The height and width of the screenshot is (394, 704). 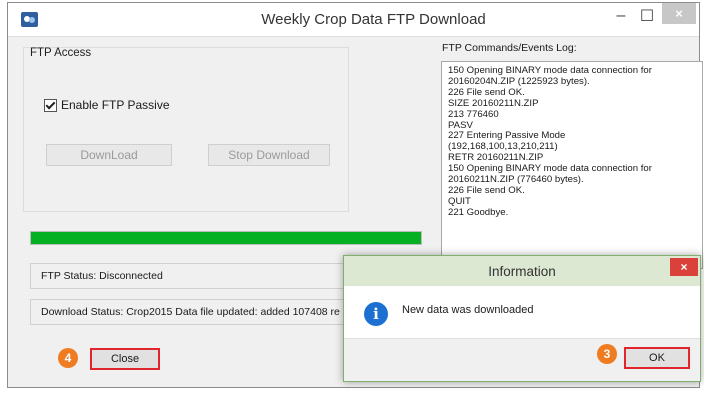 I want to click on enable-passive-row: Enable FTP Passive, so click(x=107, y=105).